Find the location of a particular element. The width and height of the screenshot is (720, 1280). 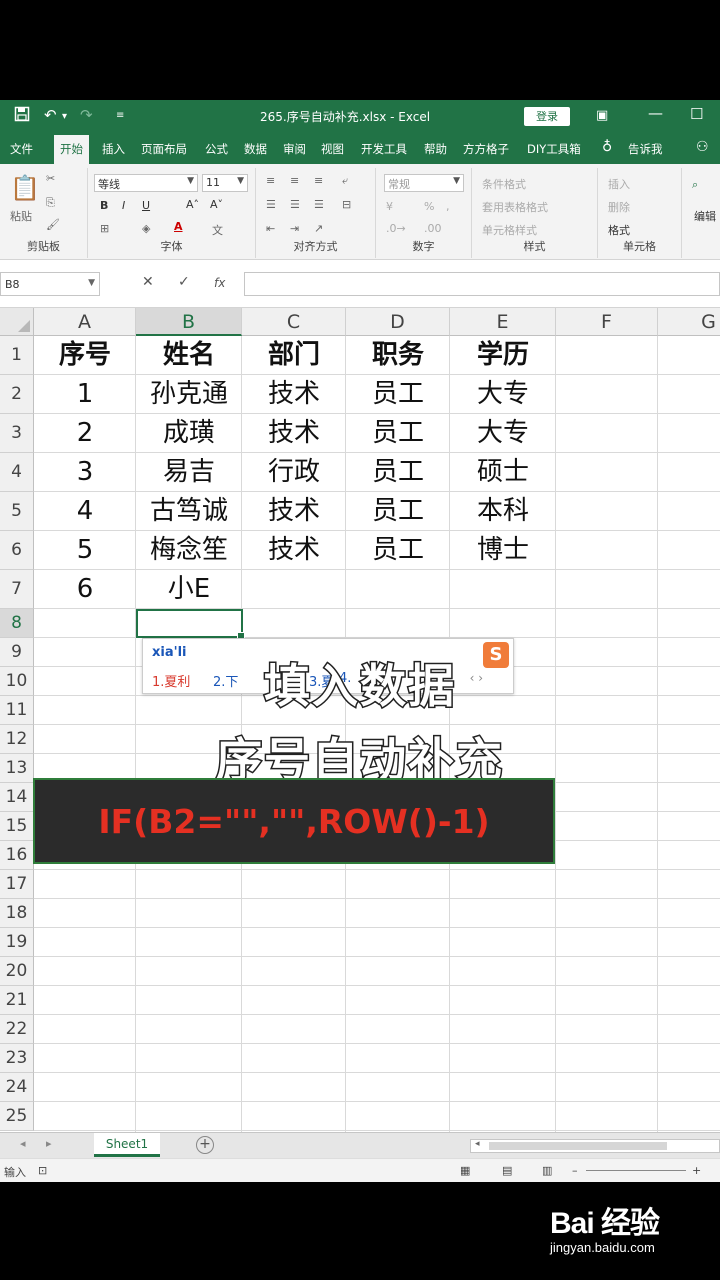

horizontal-scrollbar: ◂ is located at coordinates (595, 1146).